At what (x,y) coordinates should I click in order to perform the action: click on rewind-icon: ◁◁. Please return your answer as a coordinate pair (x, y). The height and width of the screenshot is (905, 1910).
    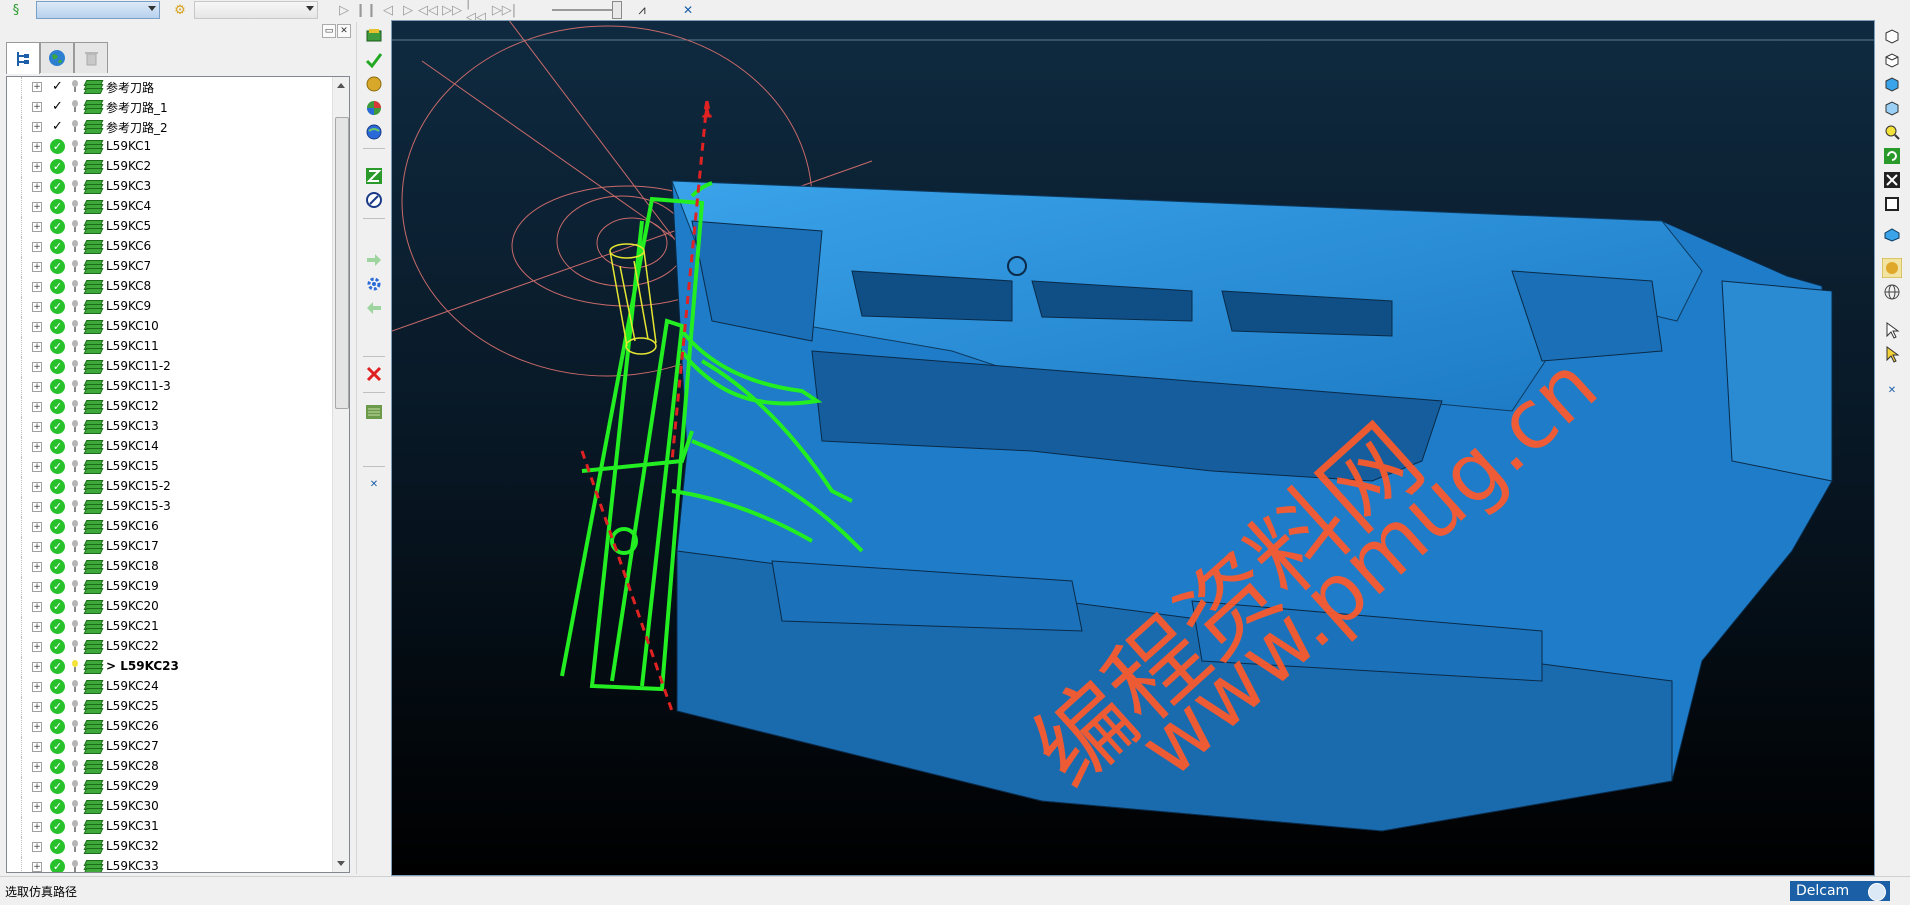
    Looking at the image, I should click on (428, 10).